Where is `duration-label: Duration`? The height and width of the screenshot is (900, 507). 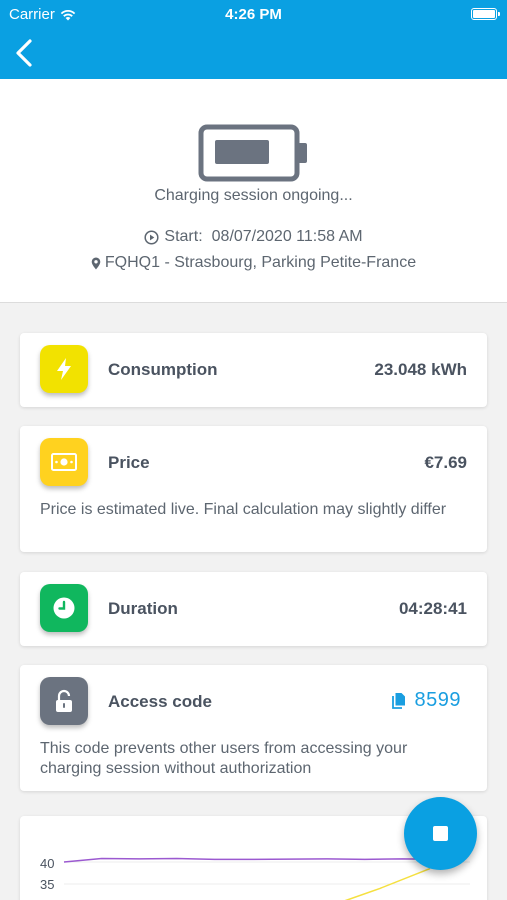 duration-label: Duration is located at coordinates (143, 608).